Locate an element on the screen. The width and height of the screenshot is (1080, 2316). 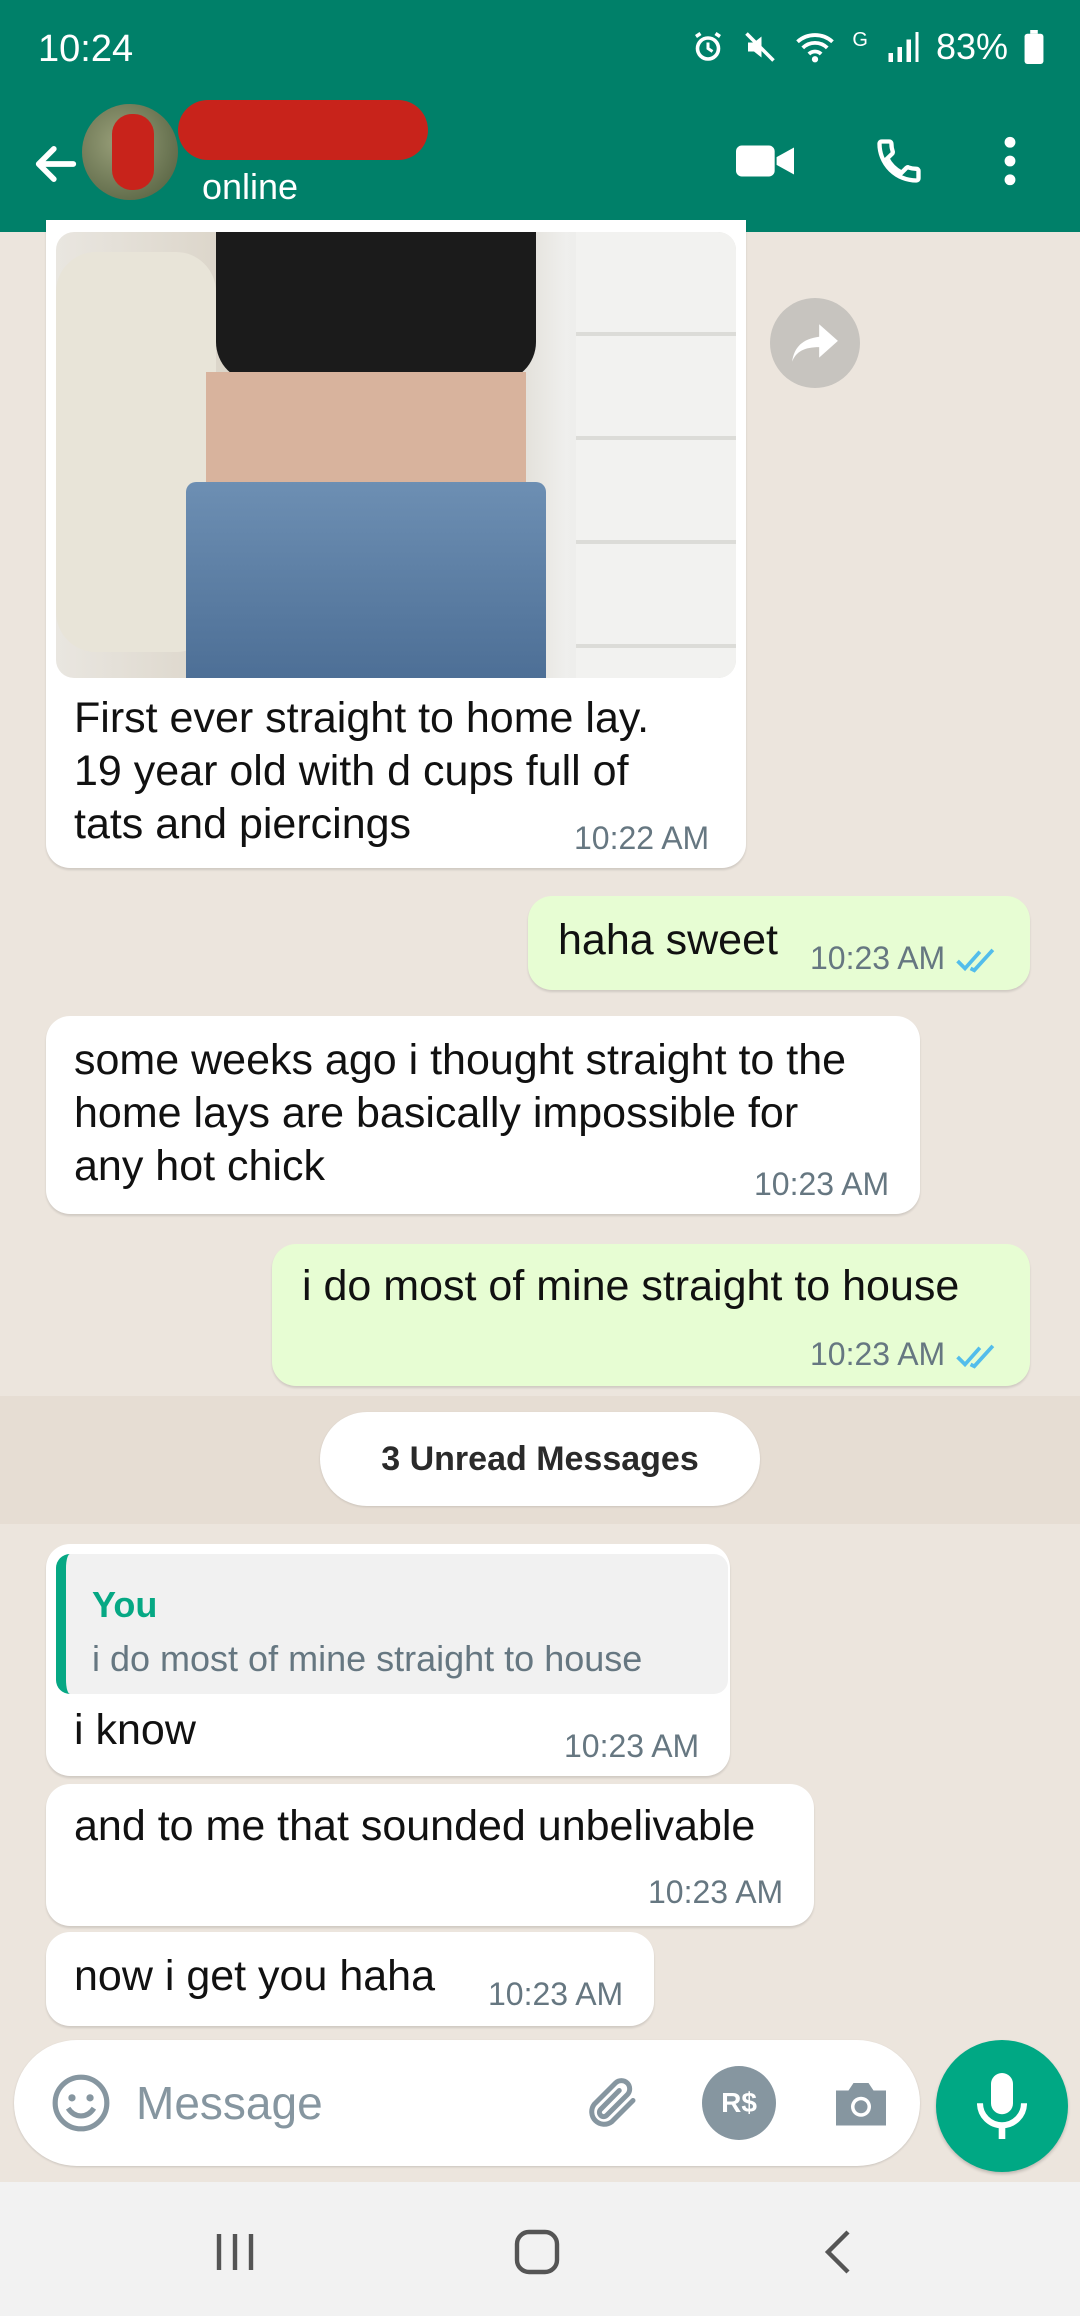
quoted-author: You is located at coordinates (125, 1604).